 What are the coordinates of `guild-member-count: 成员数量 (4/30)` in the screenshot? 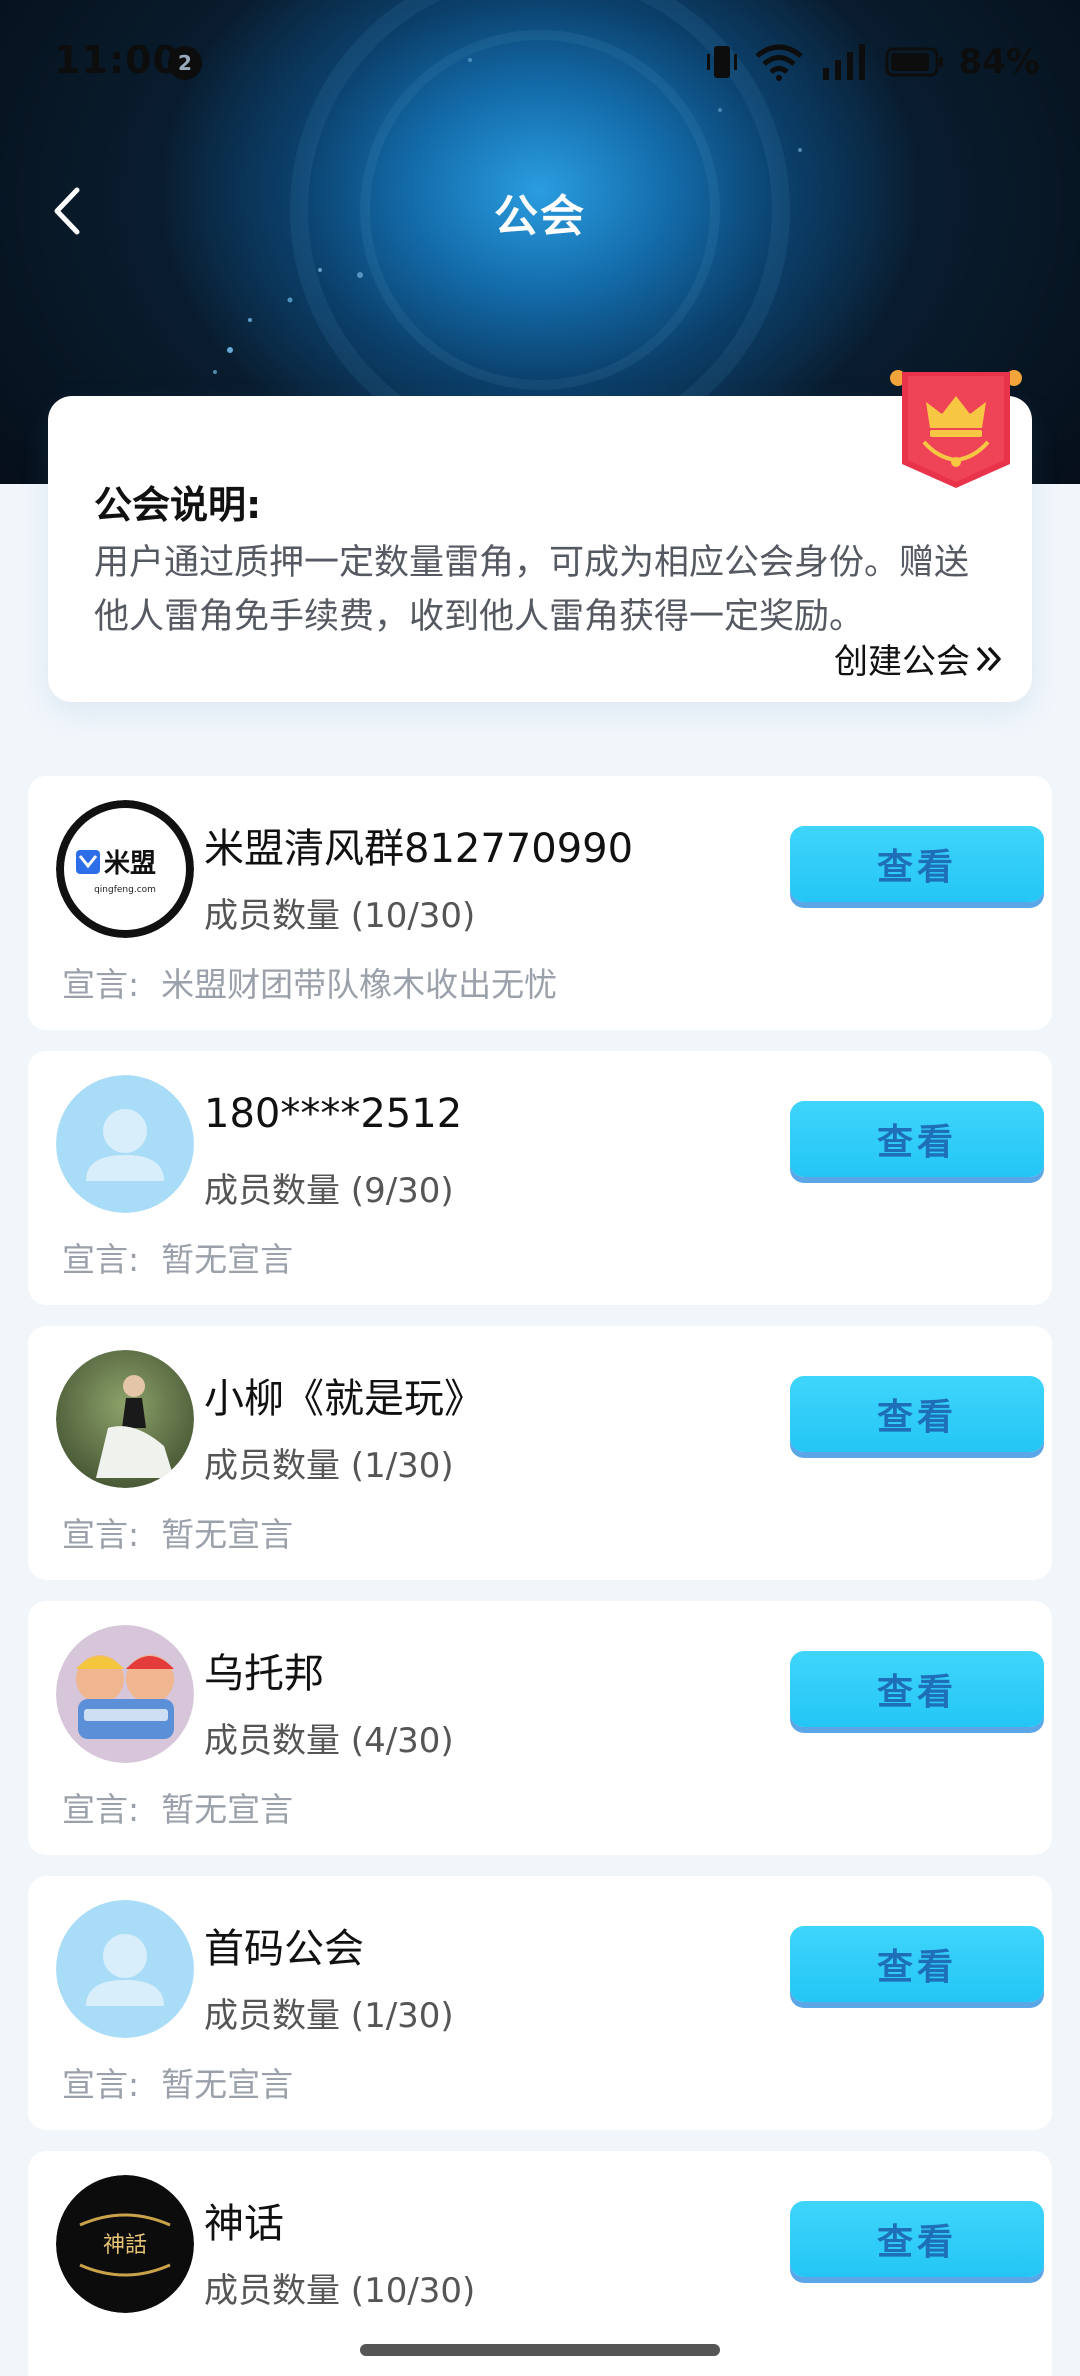 It's located at (329, 1741).